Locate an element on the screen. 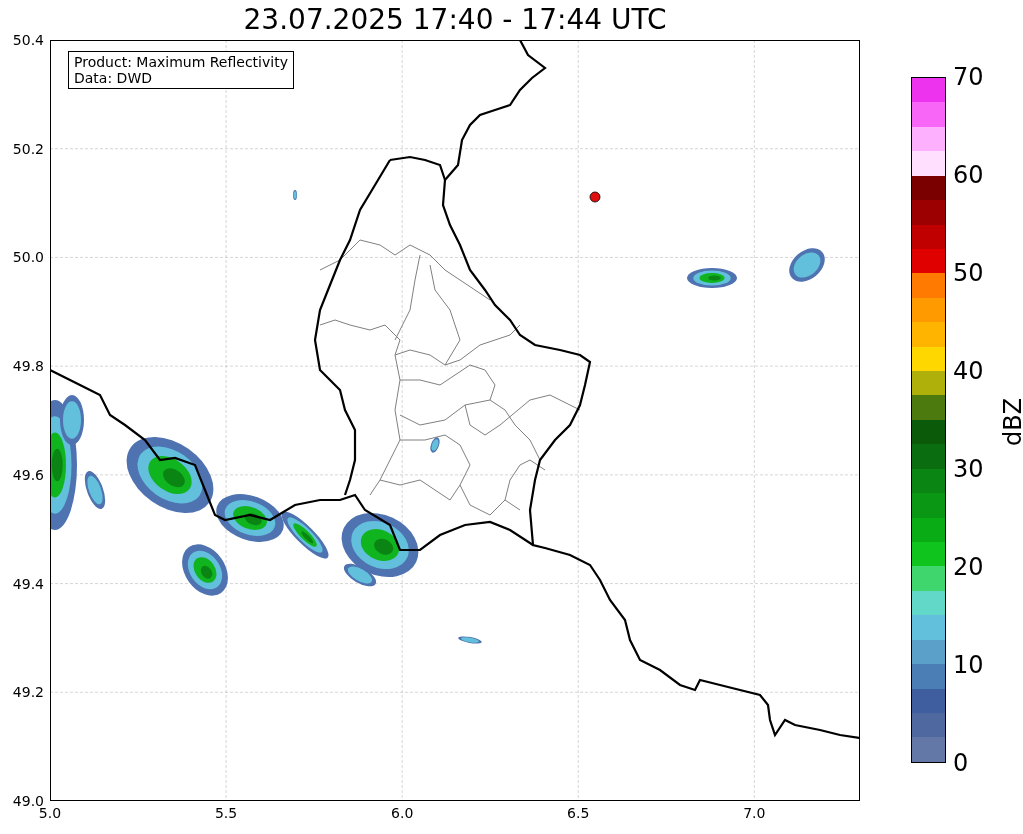  info-text: Product: Maximum Reflectivity is located at coordinates (181, 62).